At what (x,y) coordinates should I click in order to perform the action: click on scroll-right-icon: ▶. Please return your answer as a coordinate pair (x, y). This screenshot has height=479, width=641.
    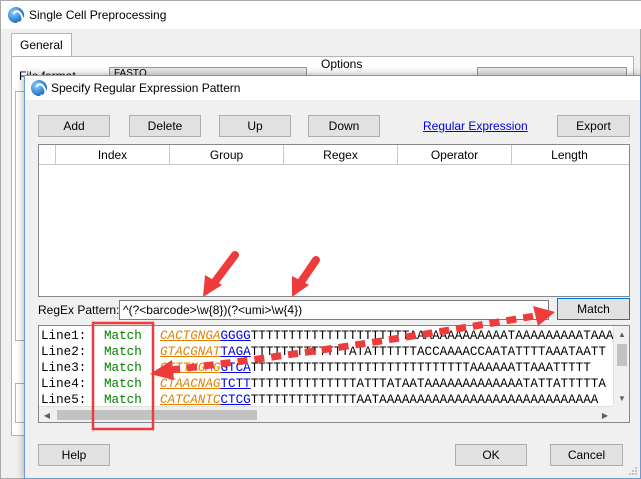
    Looking at the image, I should click on (605, 414).